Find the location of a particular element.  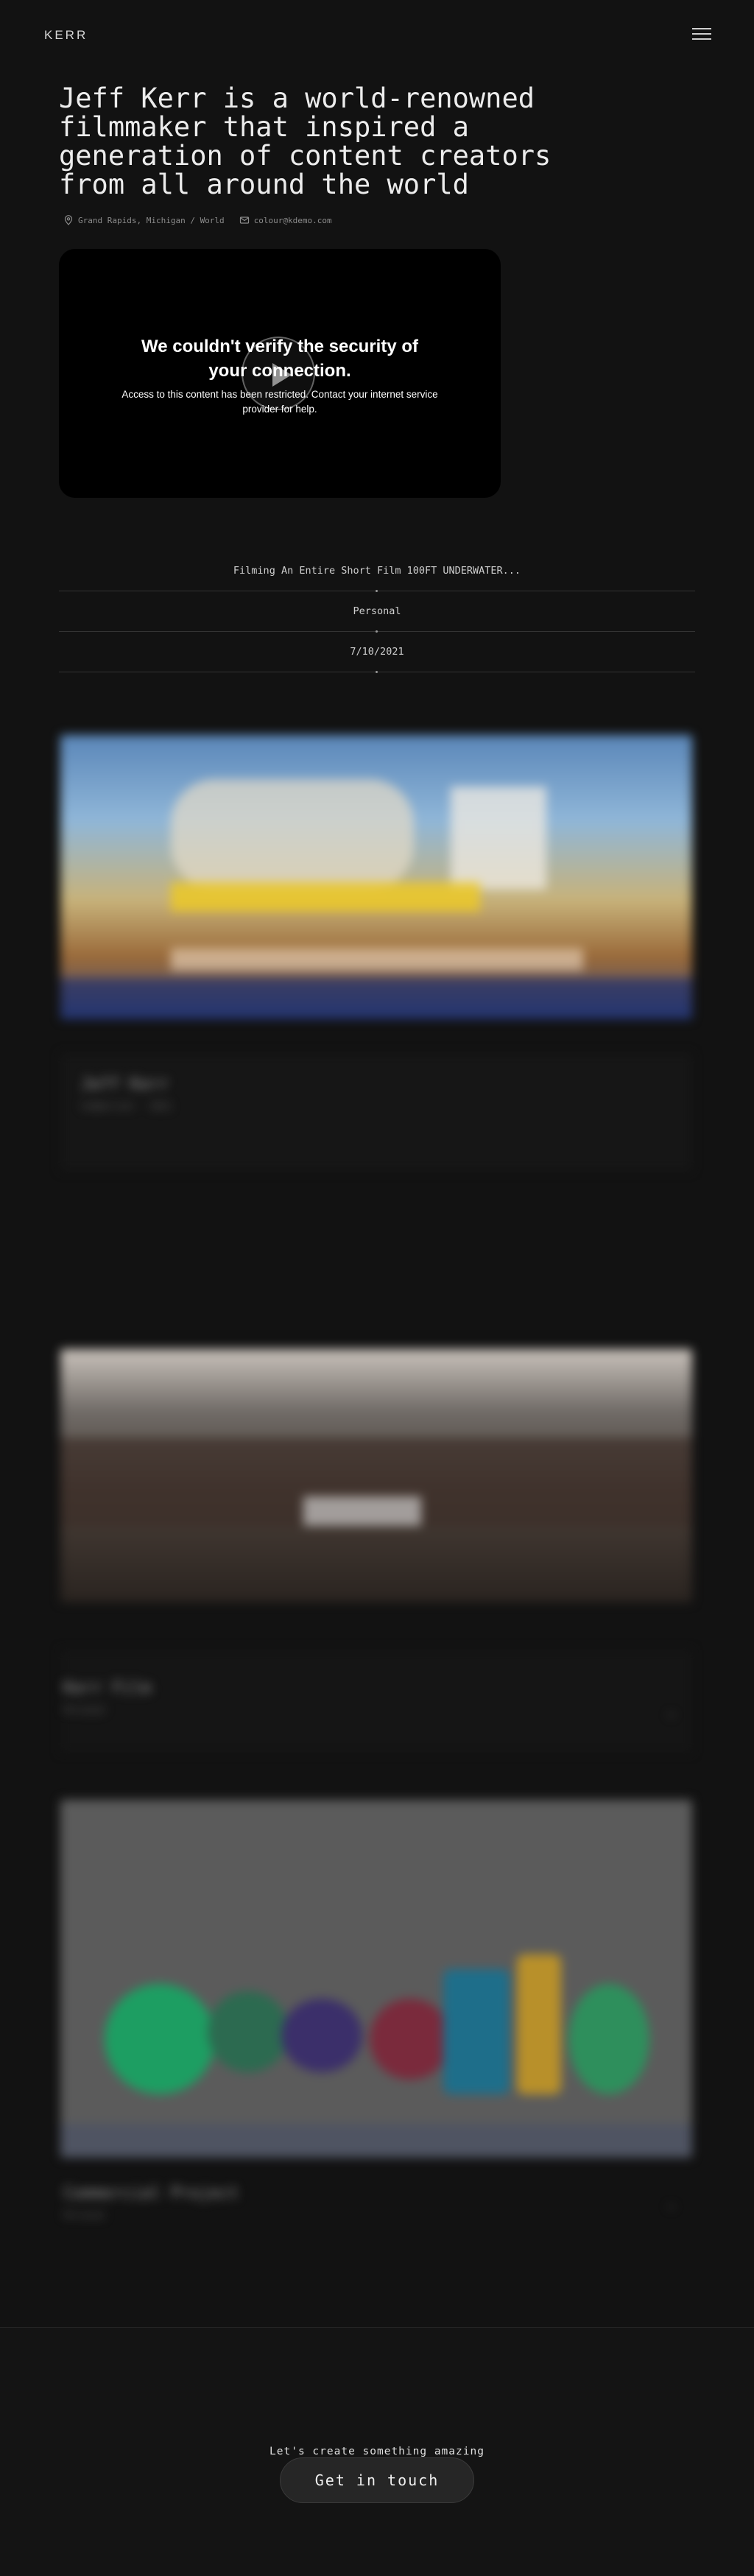

get-in-touch-button: Get in touch is located at coordinates (377, 2480).